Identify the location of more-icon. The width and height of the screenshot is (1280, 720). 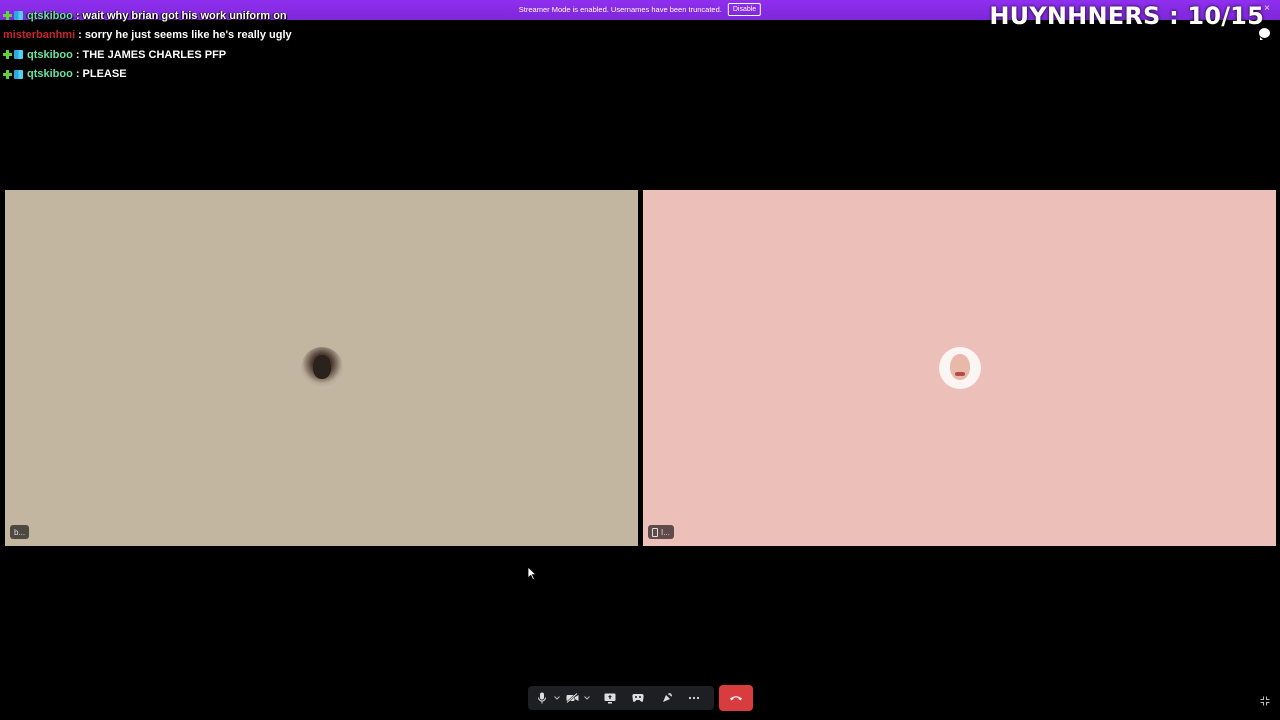
(694, 698).